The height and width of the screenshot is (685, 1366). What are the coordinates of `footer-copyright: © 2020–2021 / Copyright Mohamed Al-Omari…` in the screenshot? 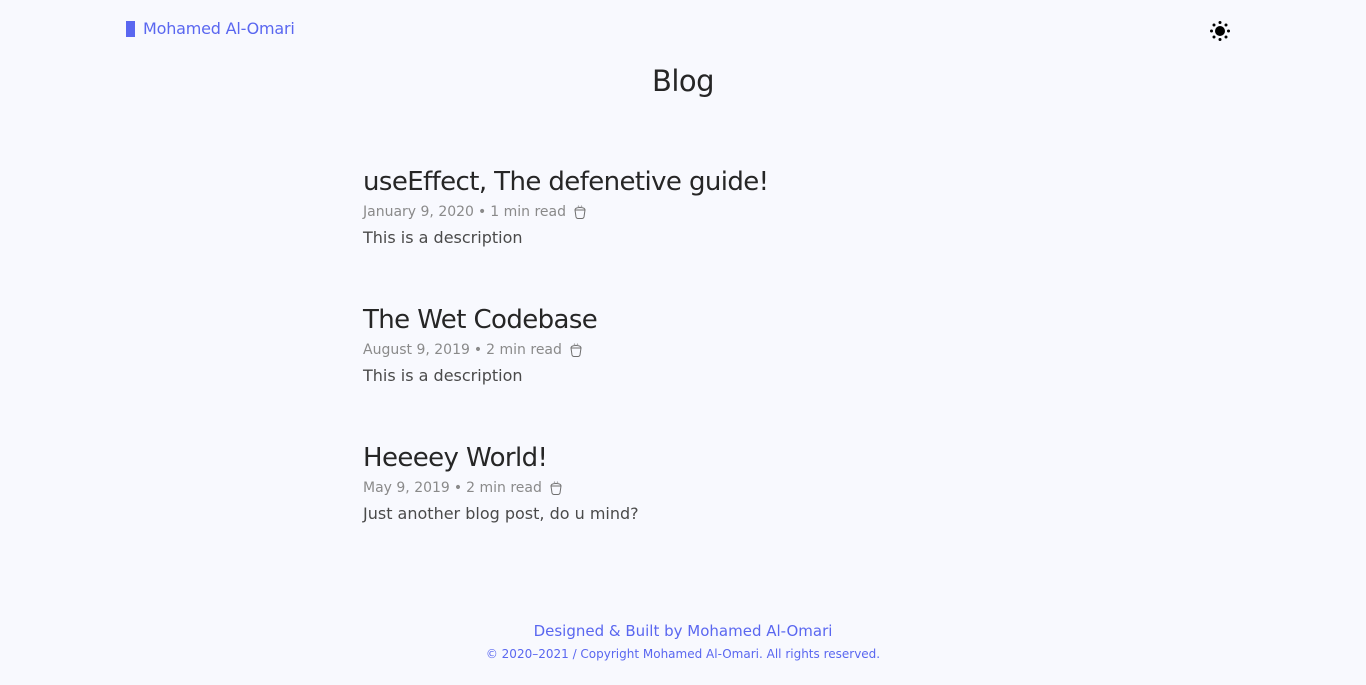 It's located at (683, 654).